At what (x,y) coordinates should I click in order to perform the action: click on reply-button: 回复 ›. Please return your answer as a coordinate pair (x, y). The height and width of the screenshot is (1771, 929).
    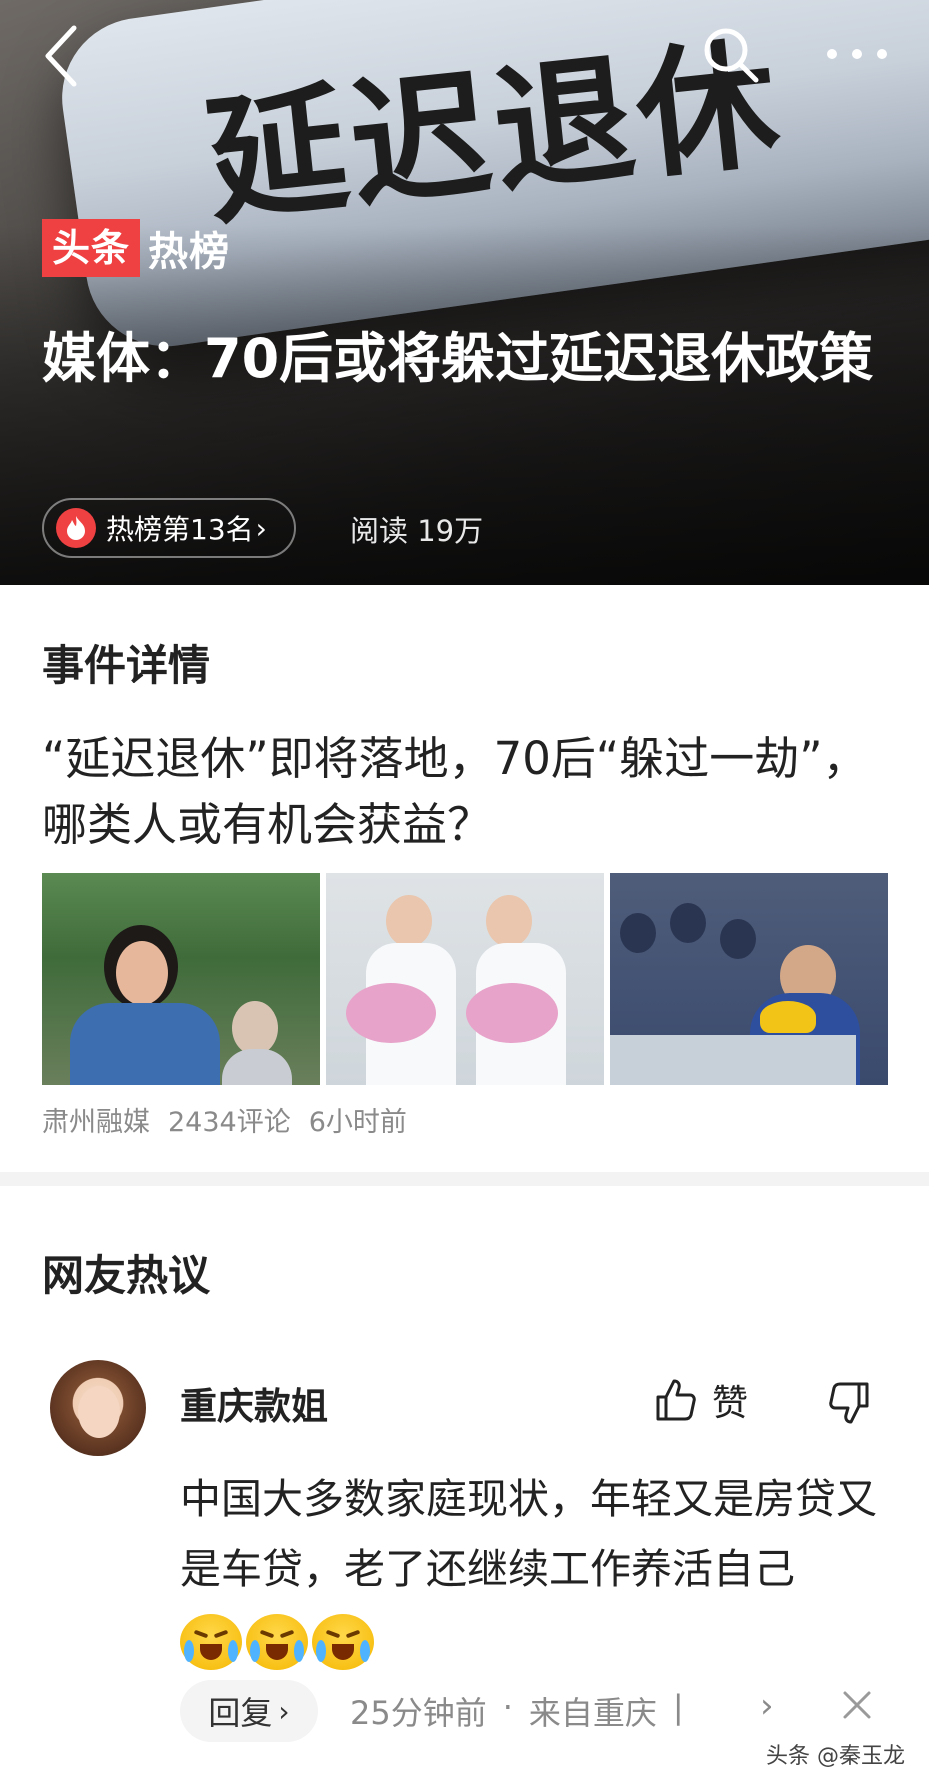
    Looking at the image, I should click on (249, 1711).